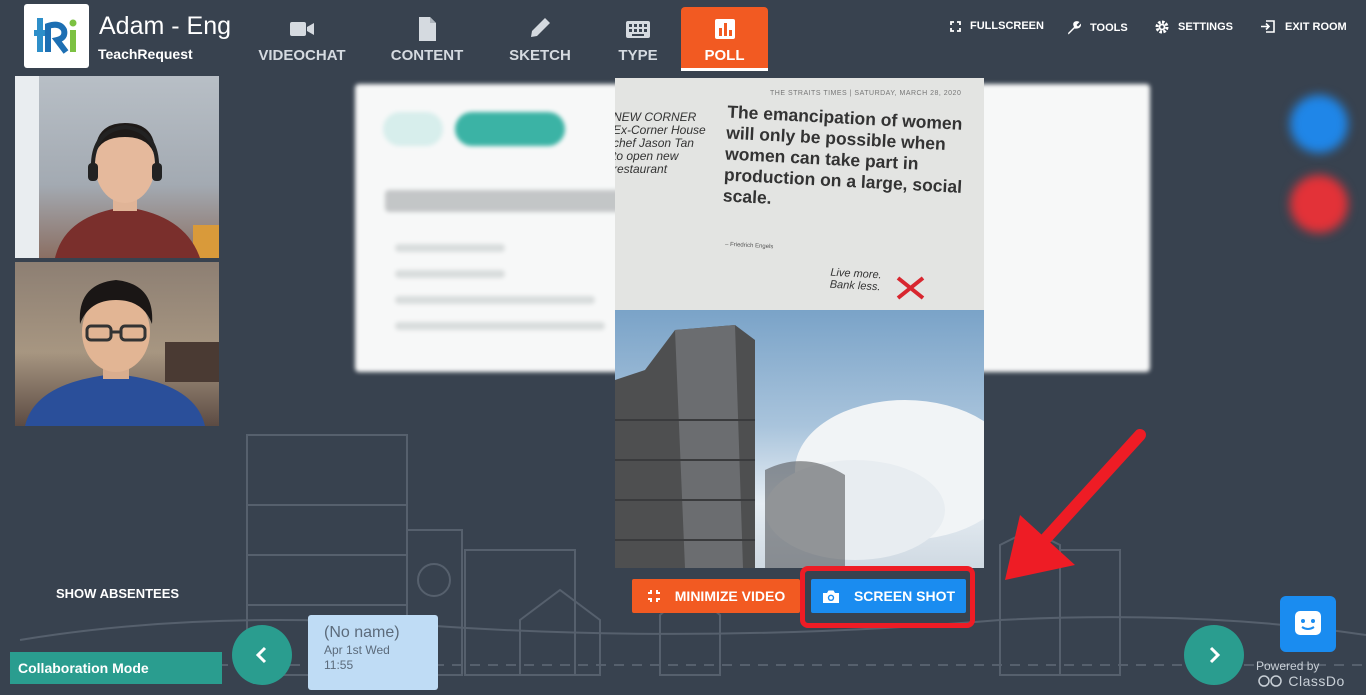  Describe the element at coordinates (724, 29) in the screenshot. I see `bar-chart-icon` at that location.